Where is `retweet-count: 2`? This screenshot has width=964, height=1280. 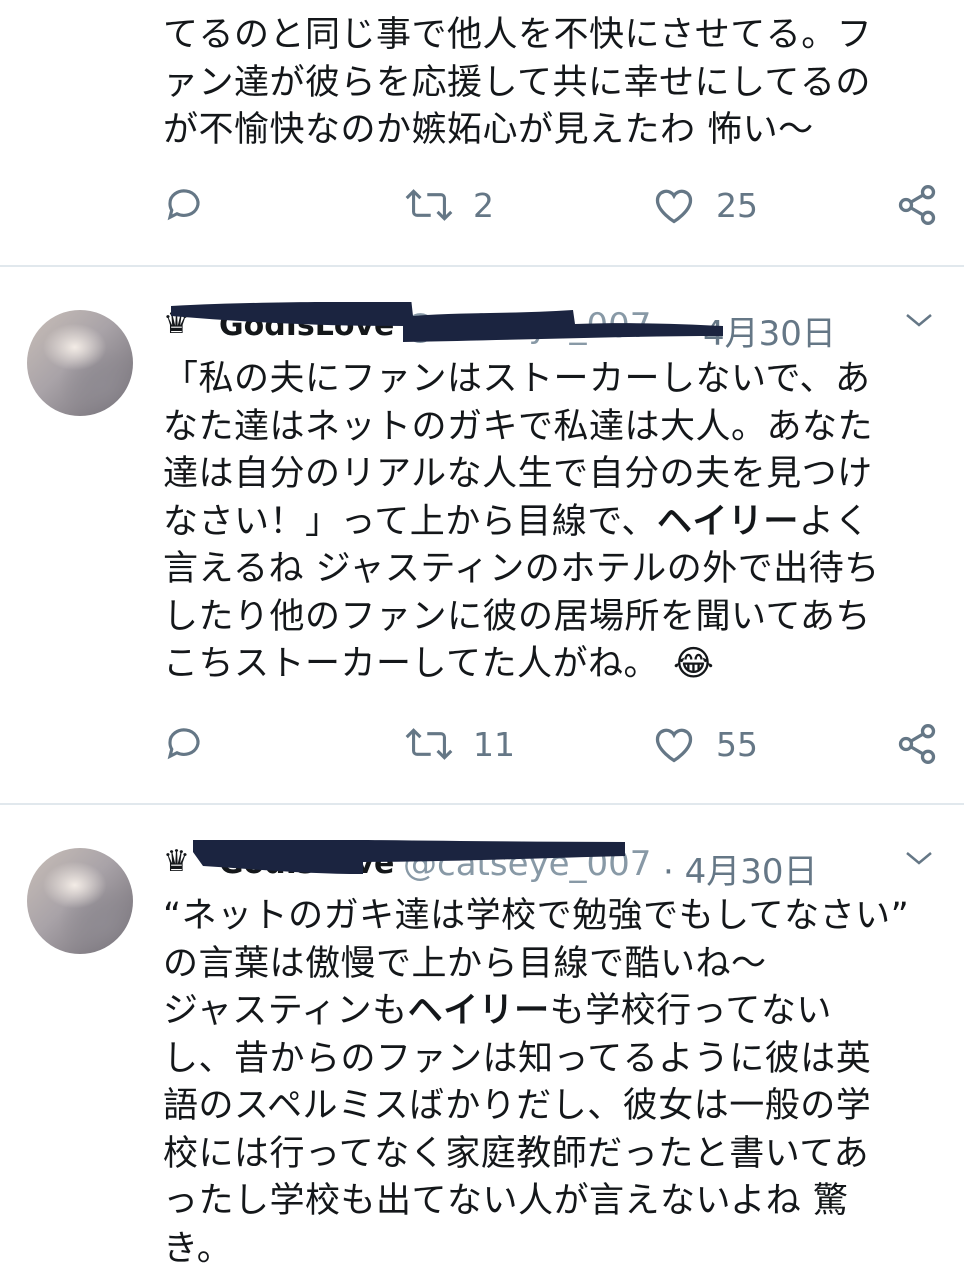 retweet-count: 2 is located at coordinates (483, 205).